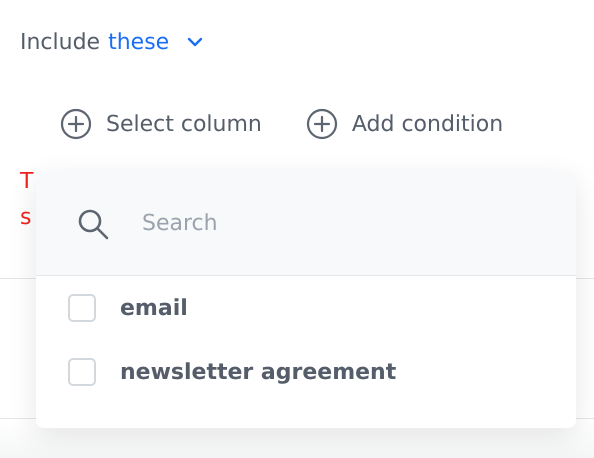 The width and height of the screenshot is (594, 458). Describe the element at coordinates (93, 223) in the screenshot. I see `search-icon` at that location.